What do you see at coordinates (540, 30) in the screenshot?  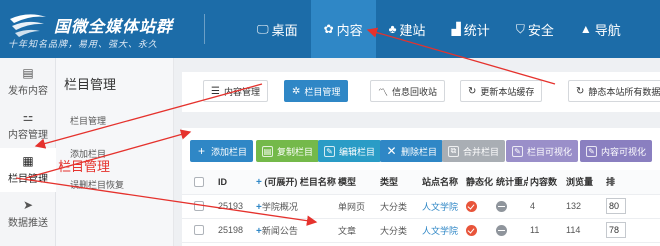 I see `nav-security-label: 安全` at bounding box center [540, 30].